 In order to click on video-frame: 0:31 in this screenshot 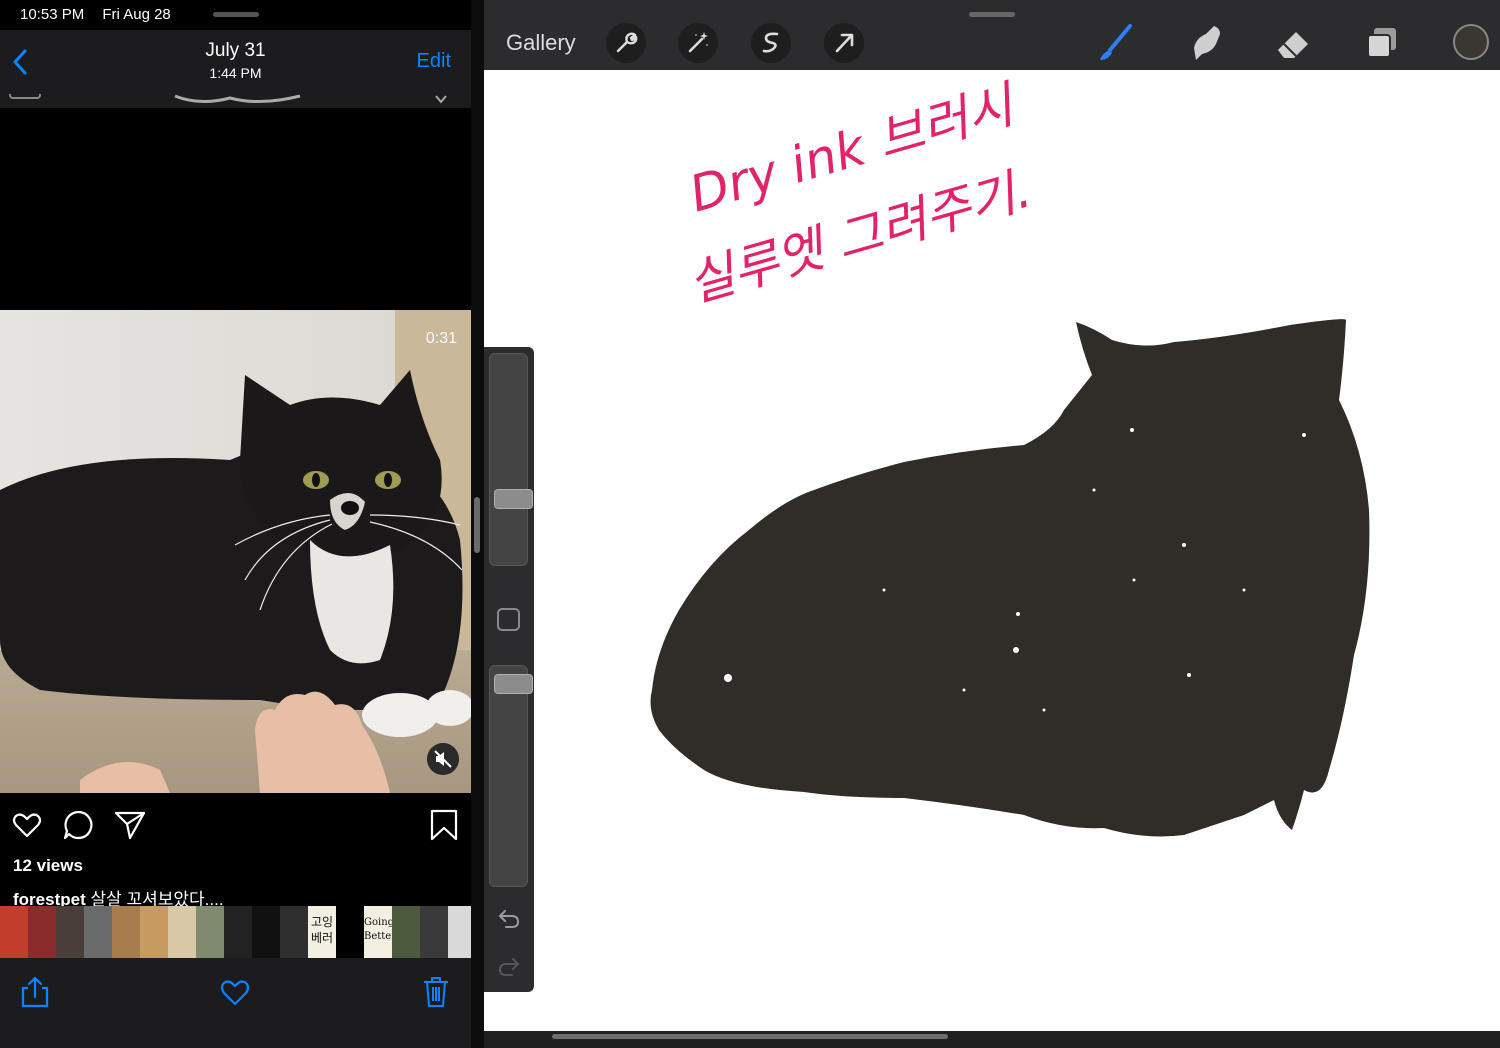, I will do `click(235, 551)`.